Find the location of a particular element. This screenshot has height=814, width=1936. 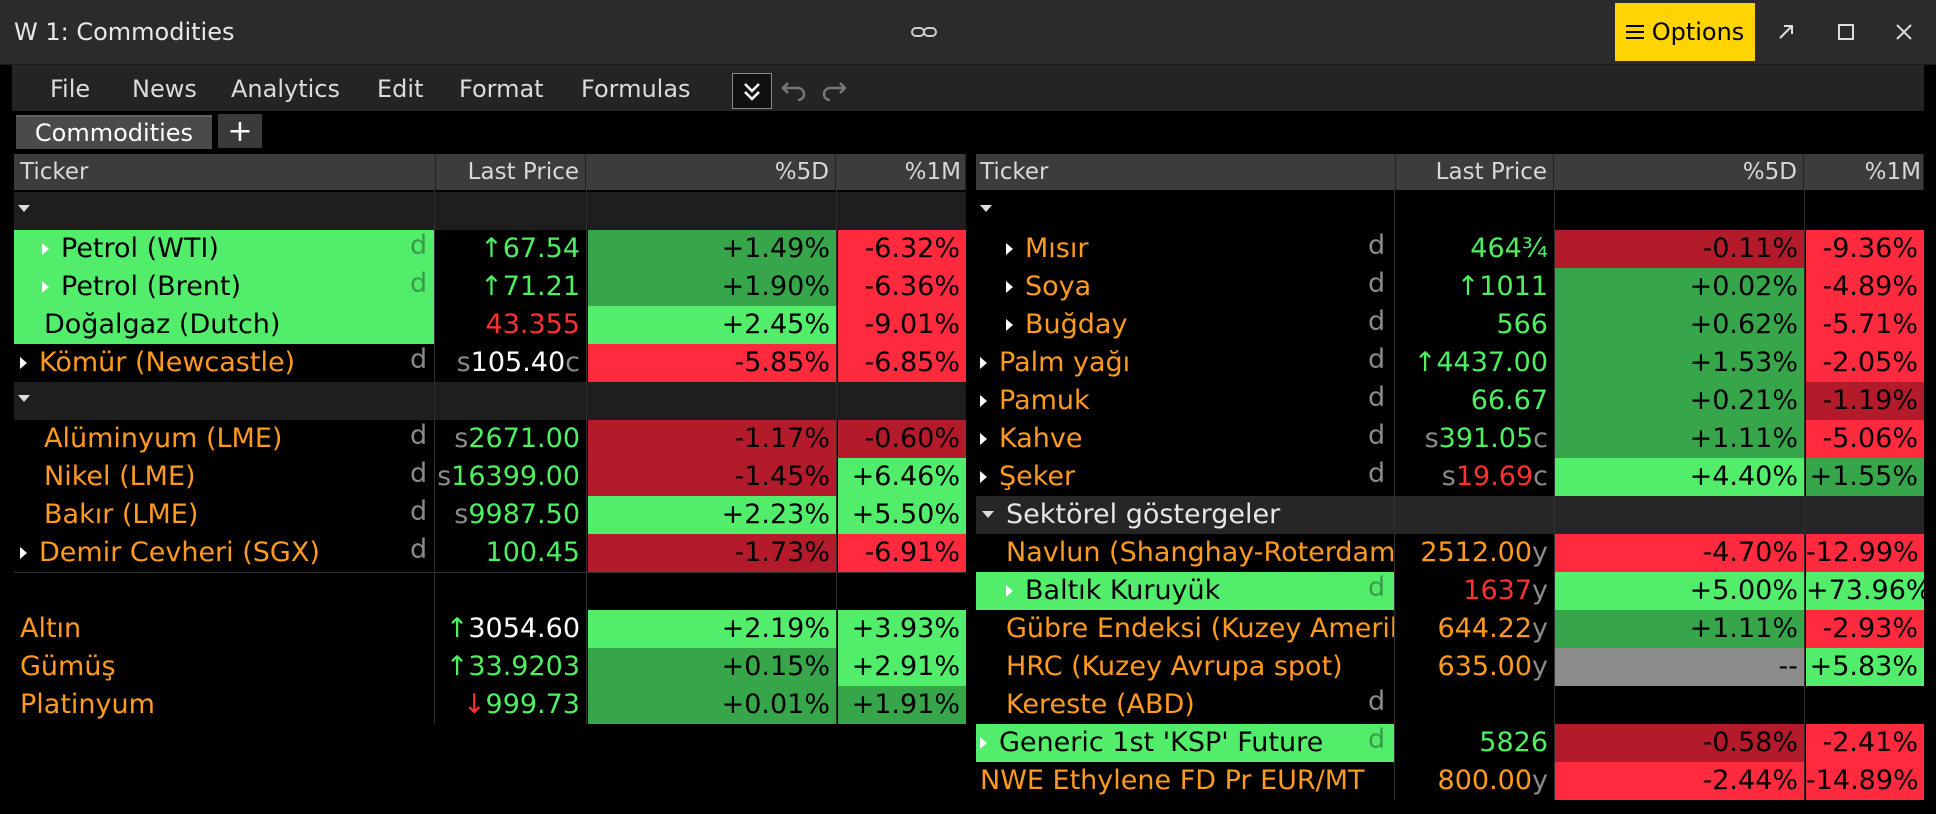

table-row: Platinyum ↓999.73 +0.01% +1.91% is located at coordinates (490, 705).